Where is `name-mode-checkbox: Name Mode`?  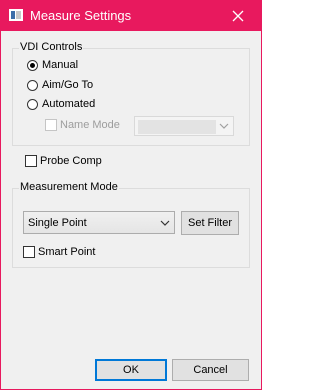
name-mode-checkbox: Name Mode is located at coordinates (82, 125).